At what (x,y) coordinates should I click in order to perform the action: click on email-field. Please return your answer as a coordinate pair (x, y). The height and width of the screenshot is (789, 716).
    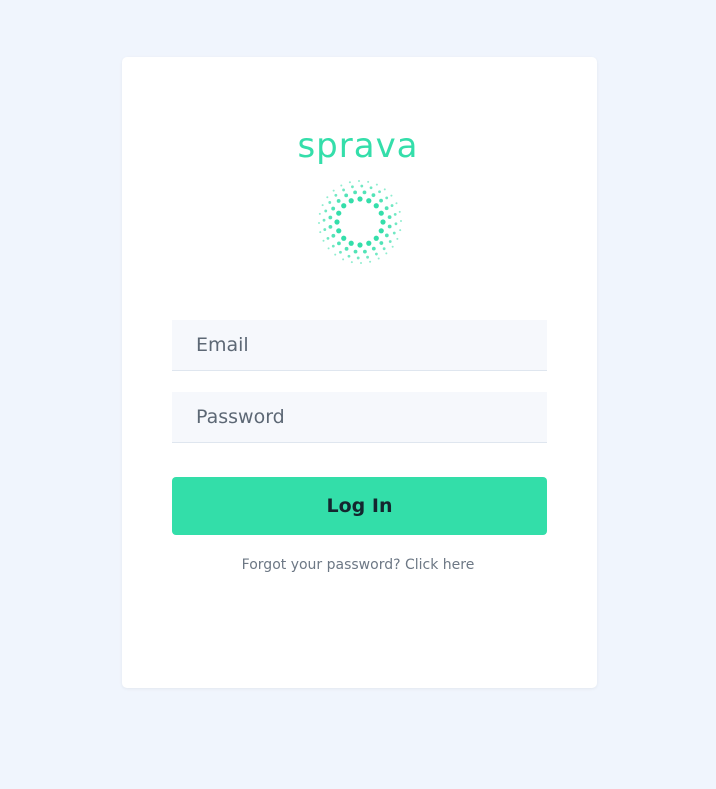
    Looking at the image, I should click on (359, 345).